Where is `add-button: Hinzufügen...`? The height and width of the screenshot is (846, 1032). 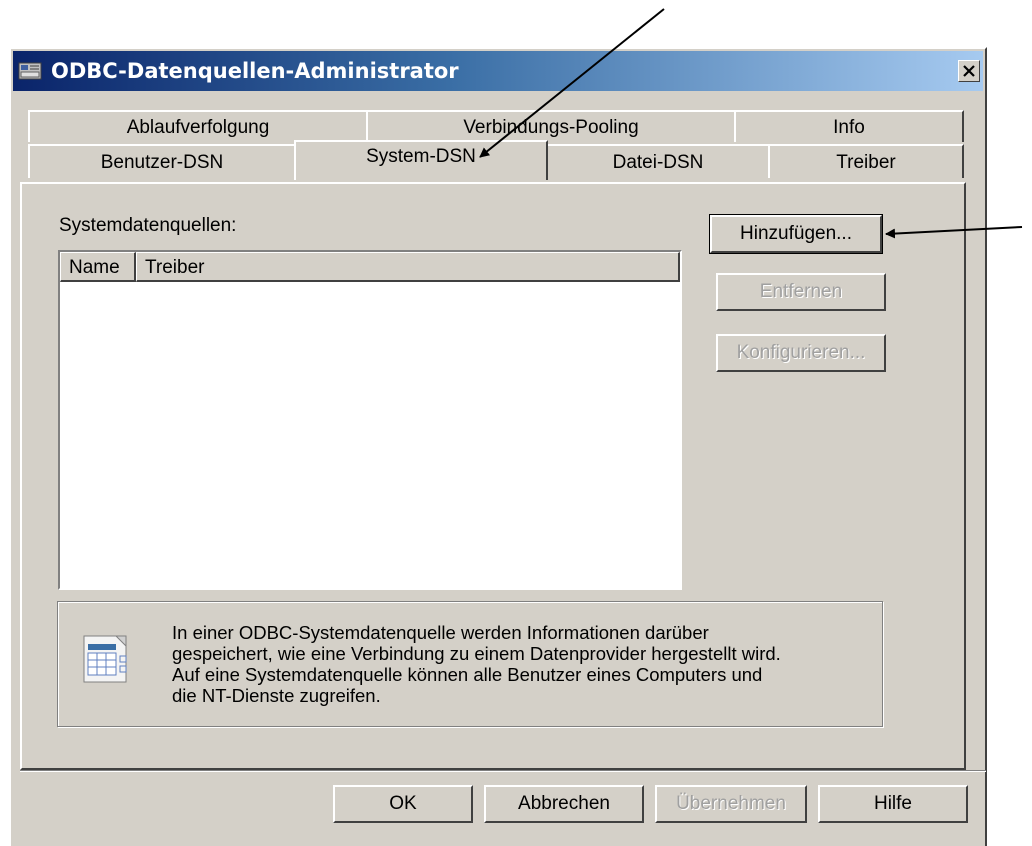 add-button: Hinzufügen... is located at coordinates (796, 234).